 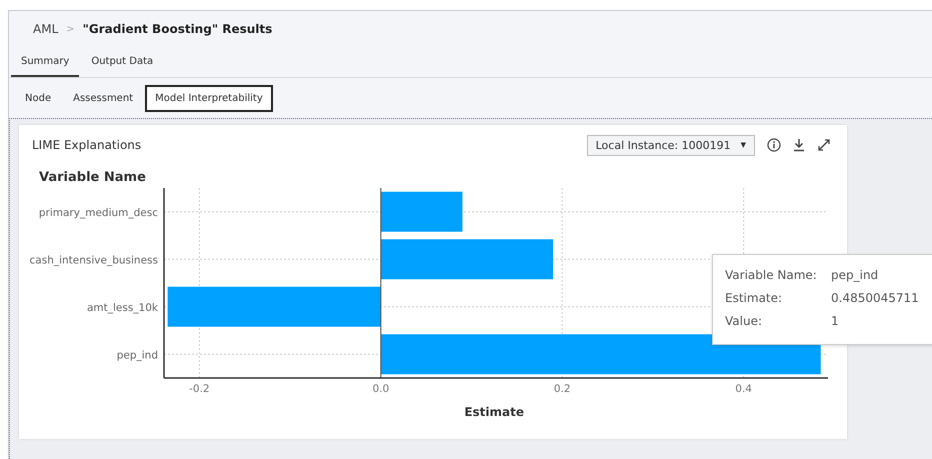 What do you see at coordinates (38, 98) in the screenshot?
I see `sub-tab: Node` at bounding box center [38, 98].